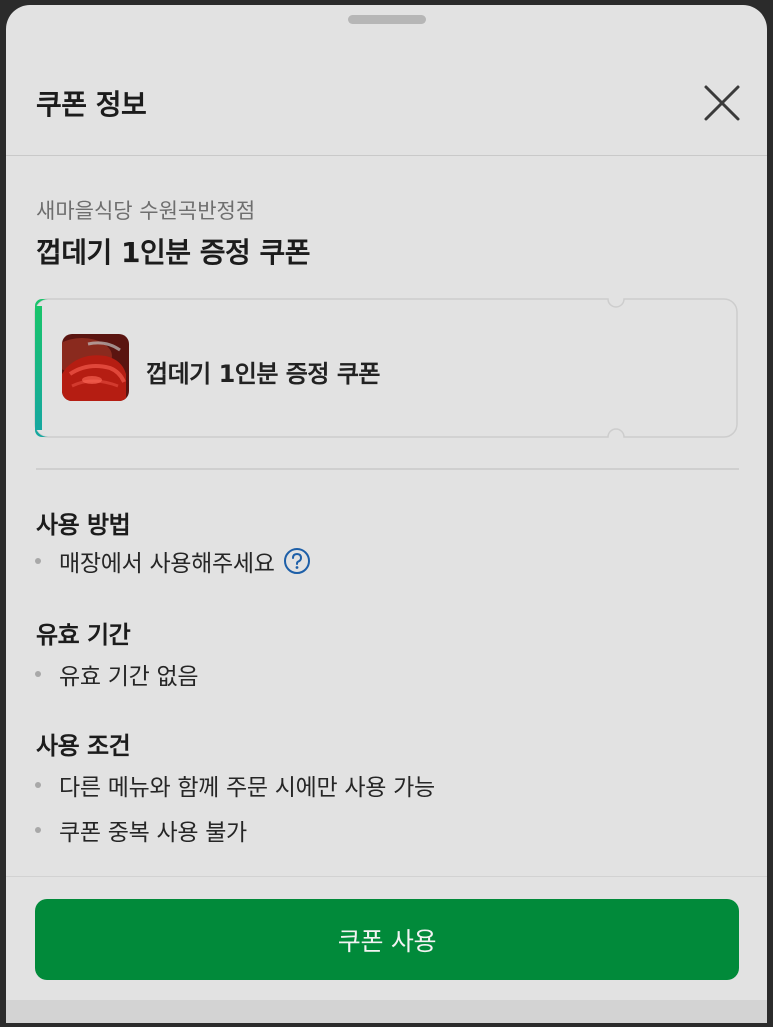 The height and width of the screenshot is (1027, 773). I want to click on list-item: 쿠폰 중복 사용 불가, so click(139, 830).